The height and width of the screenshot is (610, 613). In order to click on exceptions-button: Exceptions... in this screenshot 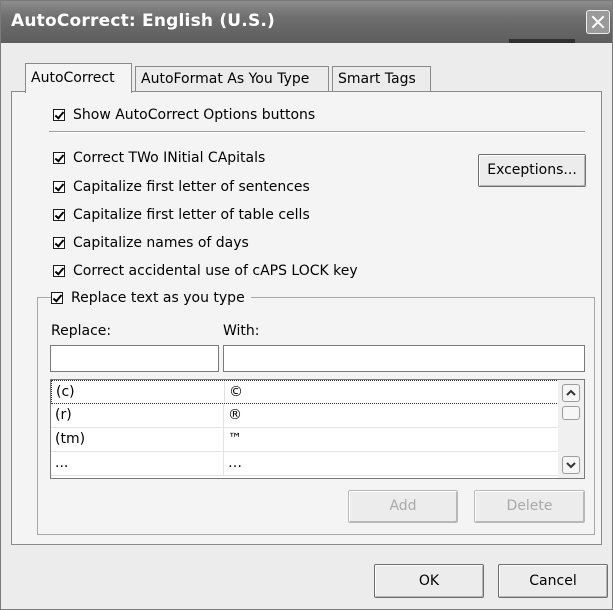, I will do `click(532, 170)`.